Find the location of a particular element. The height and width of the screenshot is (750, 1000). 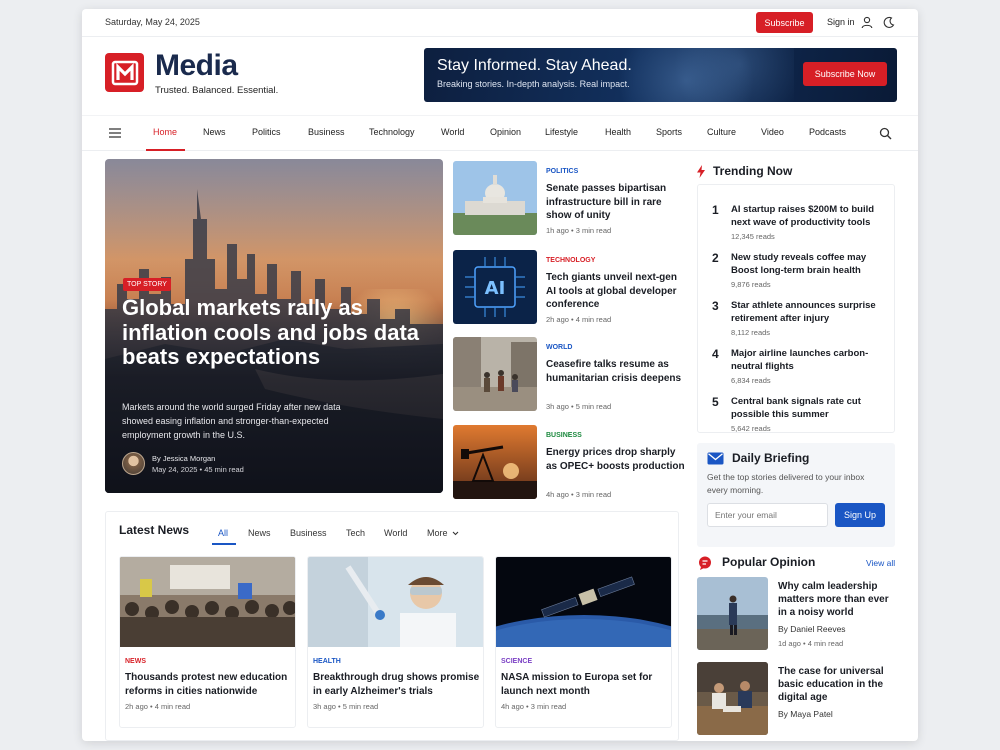

trending-rank: 1 is located at coordinates (715, 210).